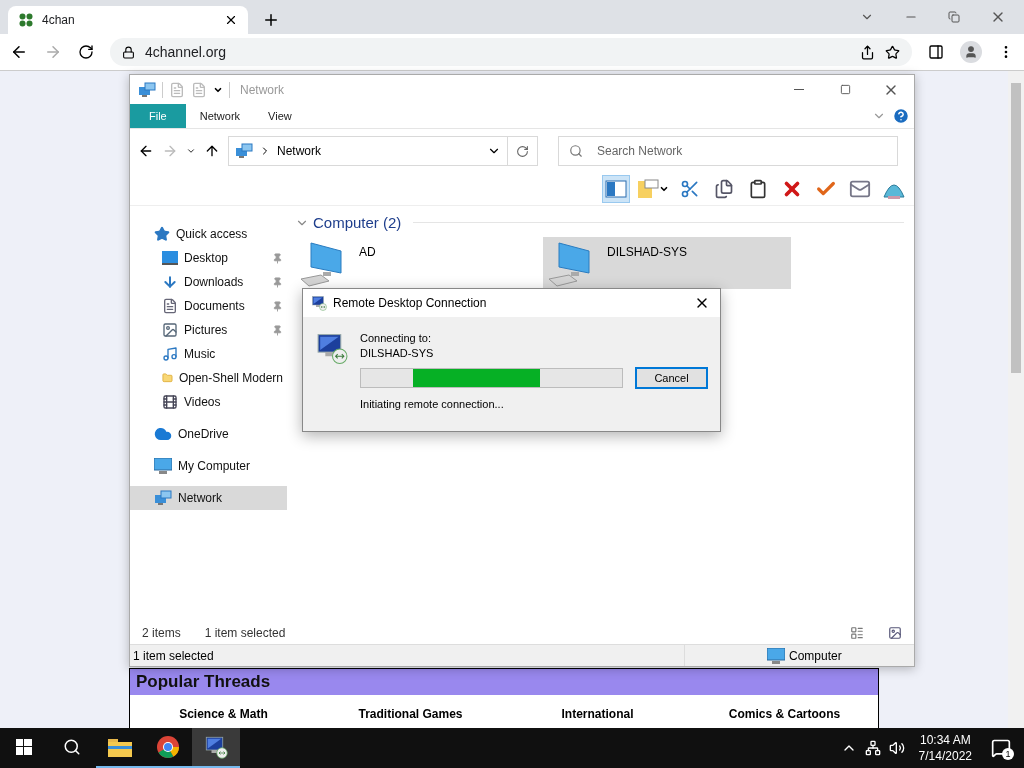 This screenshot has height=768, width=1024. I want to click on minimize-icon, so click(799, 89).